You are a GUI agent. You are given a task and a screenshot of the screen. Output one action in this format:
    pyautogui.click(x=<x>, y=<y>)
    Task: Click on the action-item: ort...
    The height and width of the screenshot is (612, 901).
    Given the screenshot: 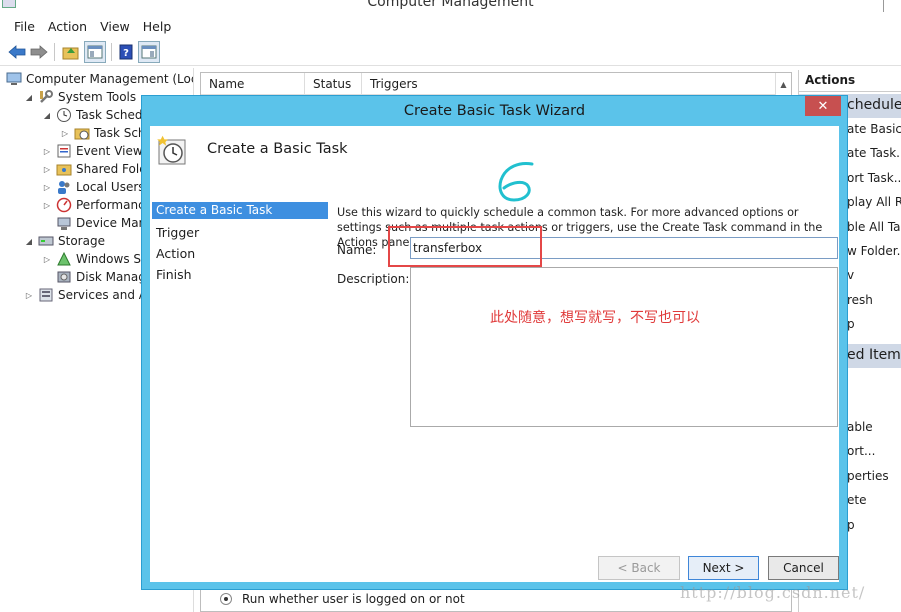 What is the action you would take?
    pyautogui.click(x=874, y=451)
    